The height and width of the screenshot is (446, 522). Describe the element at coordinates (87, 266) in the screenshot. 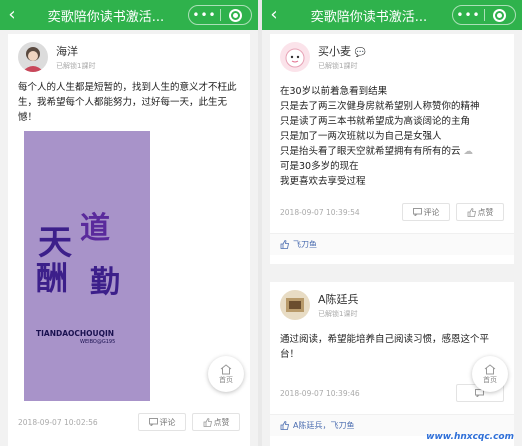

I see `post-image: 天 道 酬 勤 TIANDAOCHOUQIN WEIBO@G195` at that location.